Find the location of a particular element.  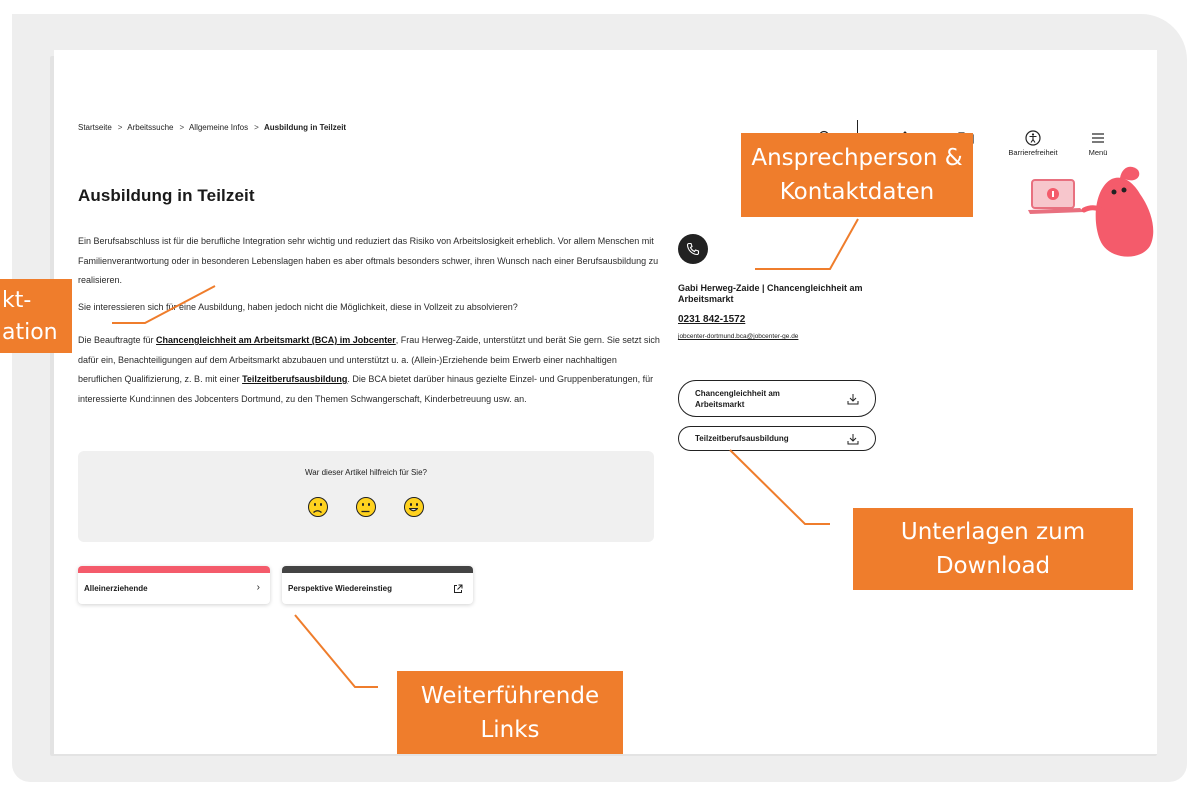

sad-face-icon is located at coordinates (318, 507).